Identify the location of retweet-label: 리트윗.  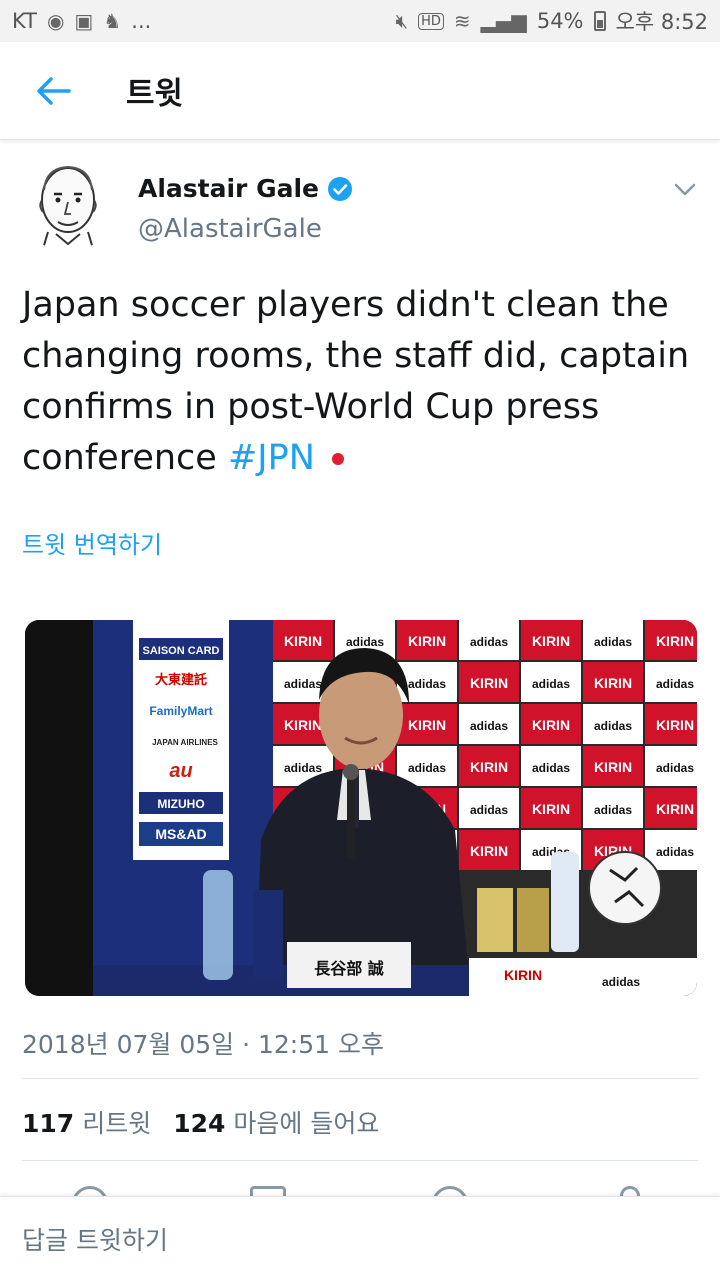
(117, 1123).